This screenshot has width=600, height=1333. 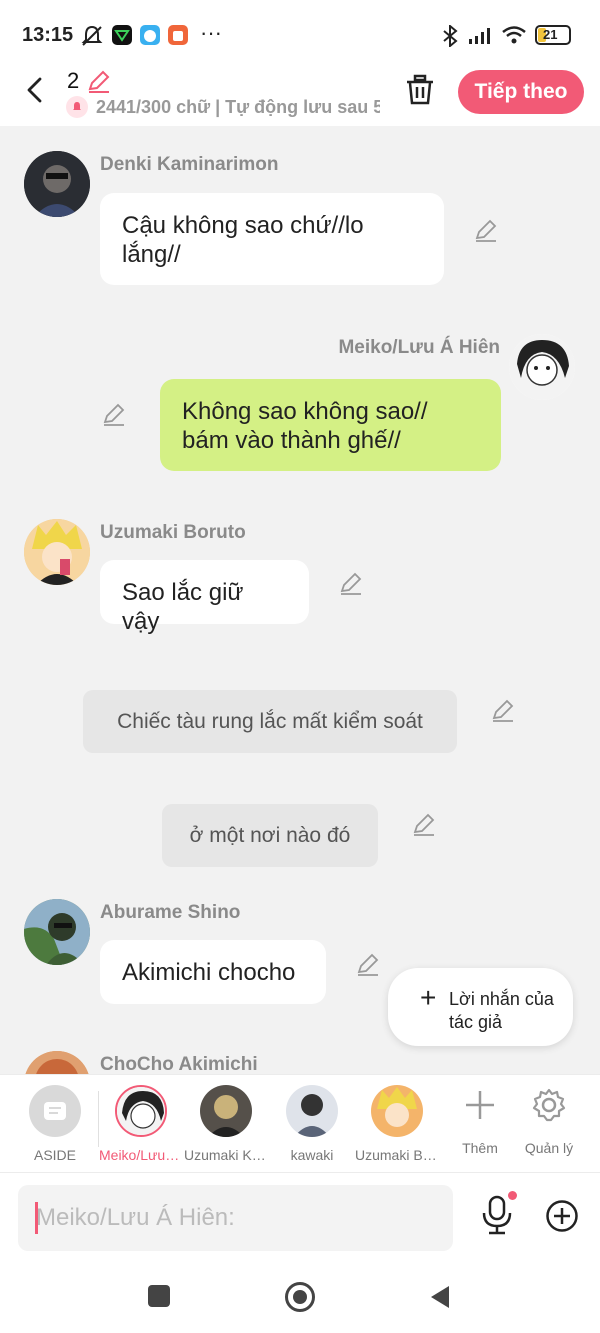 What do you see at coordinates (92, 35) in the screenshot?
I see `bell-muted-icon` at bounding box center [92, 35].